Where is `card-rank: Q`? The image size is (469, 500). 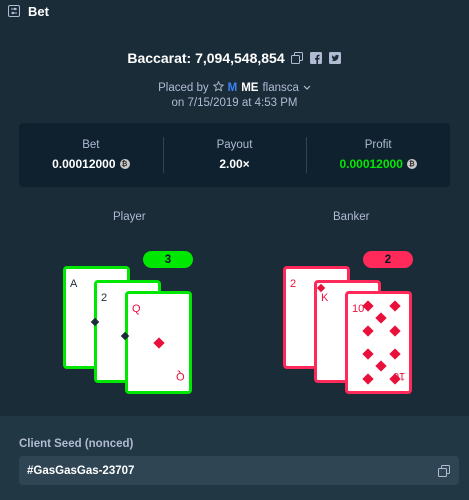
card-rank: Q is located at coordinates (136, 309).